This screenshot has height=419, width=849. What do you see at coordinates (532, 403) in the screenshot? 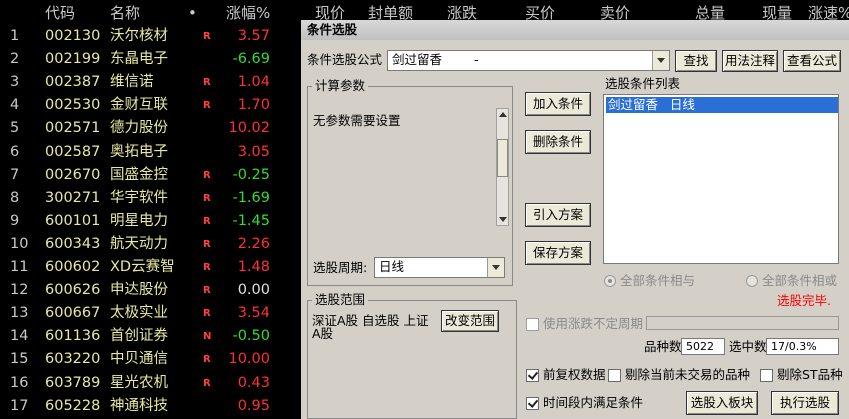
I see `period-satisfy-checkbox` at bounding box center [532, 403].